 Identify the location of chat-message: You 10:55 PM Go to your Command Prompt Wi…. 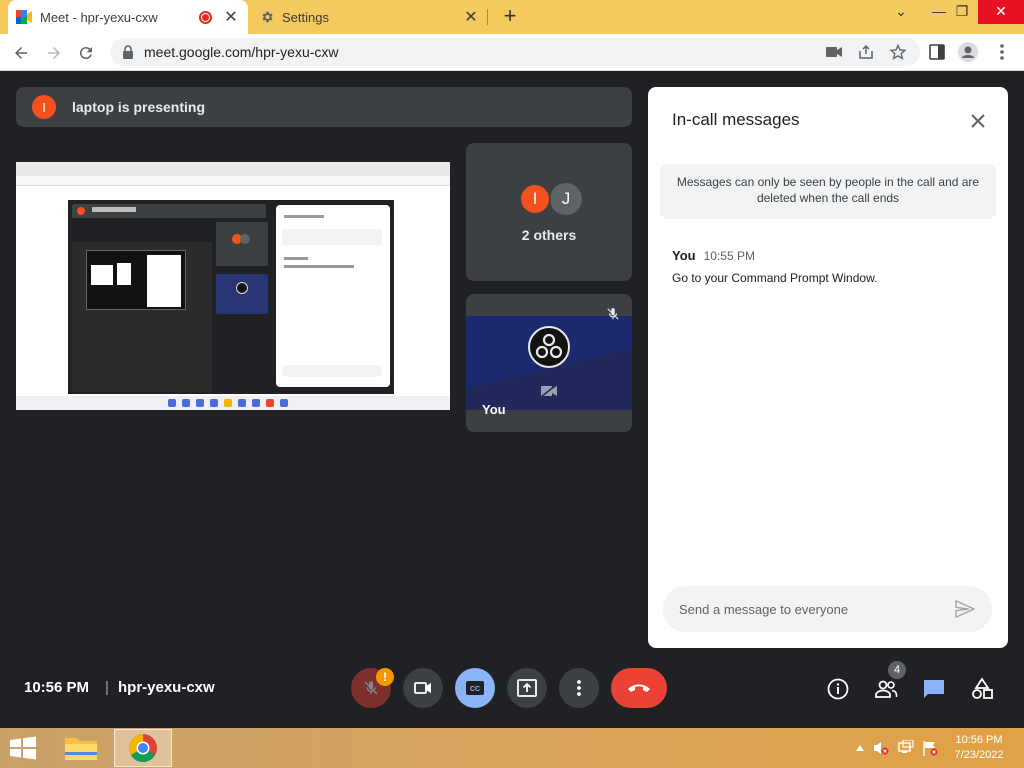
(774, 266).